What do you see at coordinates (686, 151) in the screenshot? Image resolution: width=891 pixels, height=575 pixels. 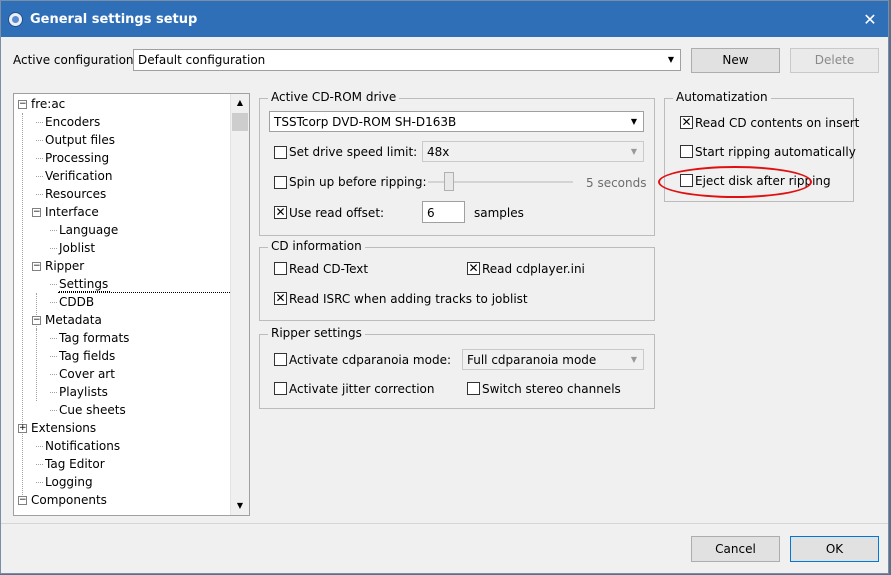 I see `auto-start-checkbox` at bounding box center [686, 151].